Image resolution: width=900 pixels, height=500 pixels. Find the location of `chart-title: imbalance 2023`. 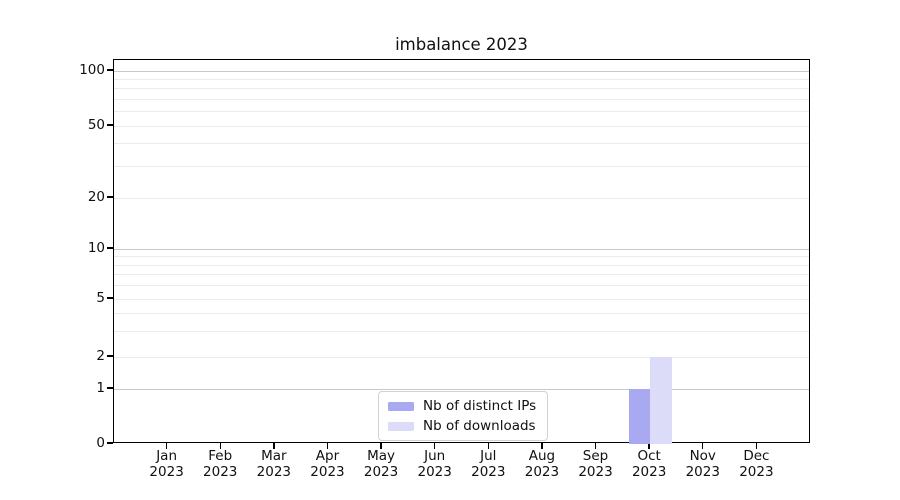

chart-title: imbalance 2023 is located at coordinates (461, 44).